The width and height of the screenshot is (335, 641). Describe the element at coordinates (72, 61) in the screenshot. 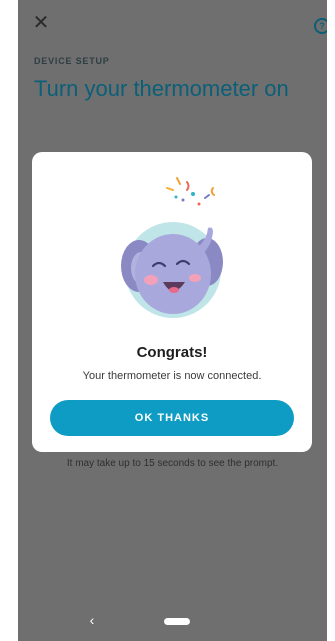

I see `section-overline: DEVICE SETUP` at that location.